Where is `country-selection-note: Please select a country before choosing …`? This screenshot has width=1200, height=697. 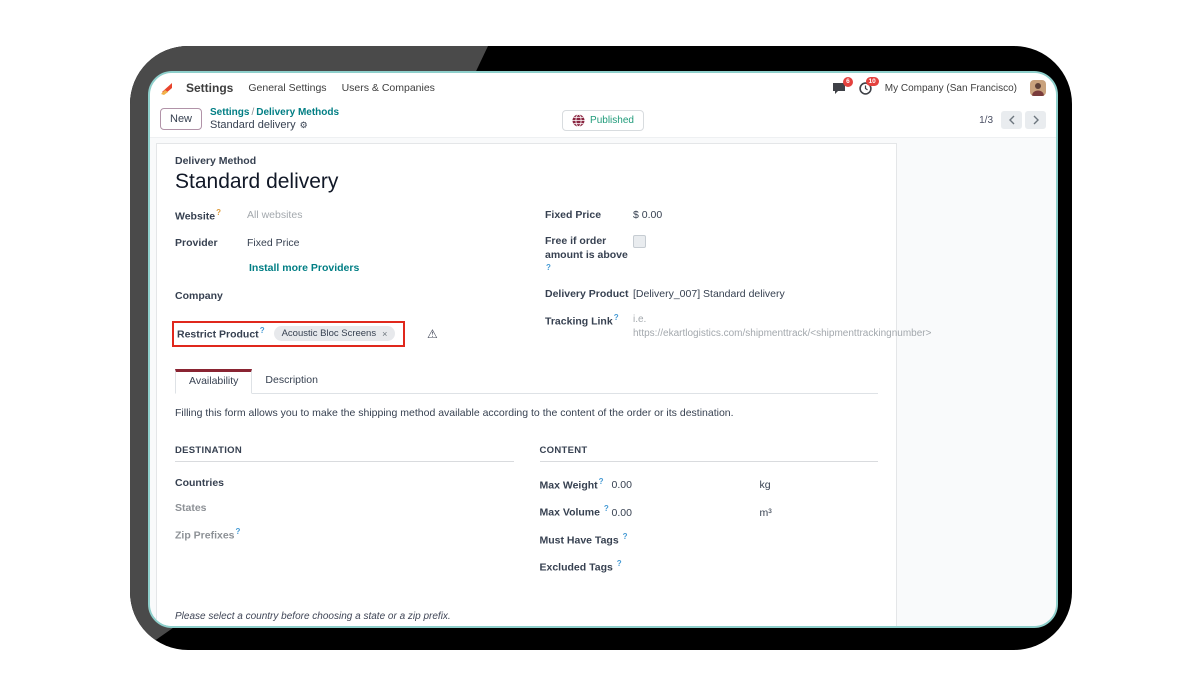 country-selection-note: Please select a country before choosing … is located at coordinates (313, 616).